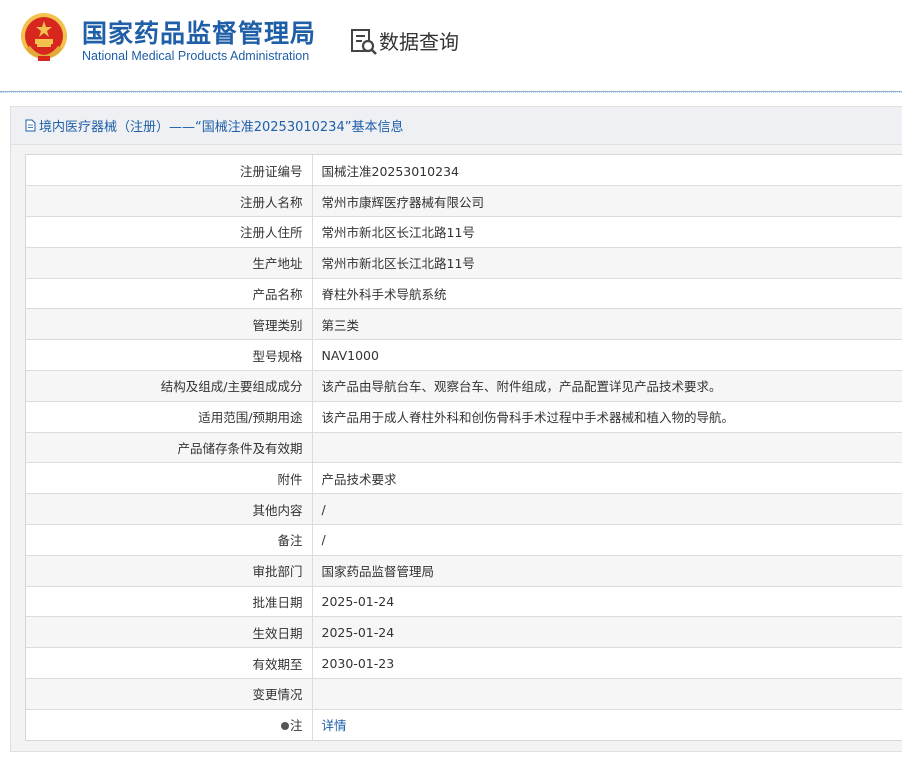 The height and width of the screenshot is (761, 902). What do you see at coordinates (607, 171) in the screenshot?
I see `detail-value: 国械注准20253010234` at bounding box center [607, 171].